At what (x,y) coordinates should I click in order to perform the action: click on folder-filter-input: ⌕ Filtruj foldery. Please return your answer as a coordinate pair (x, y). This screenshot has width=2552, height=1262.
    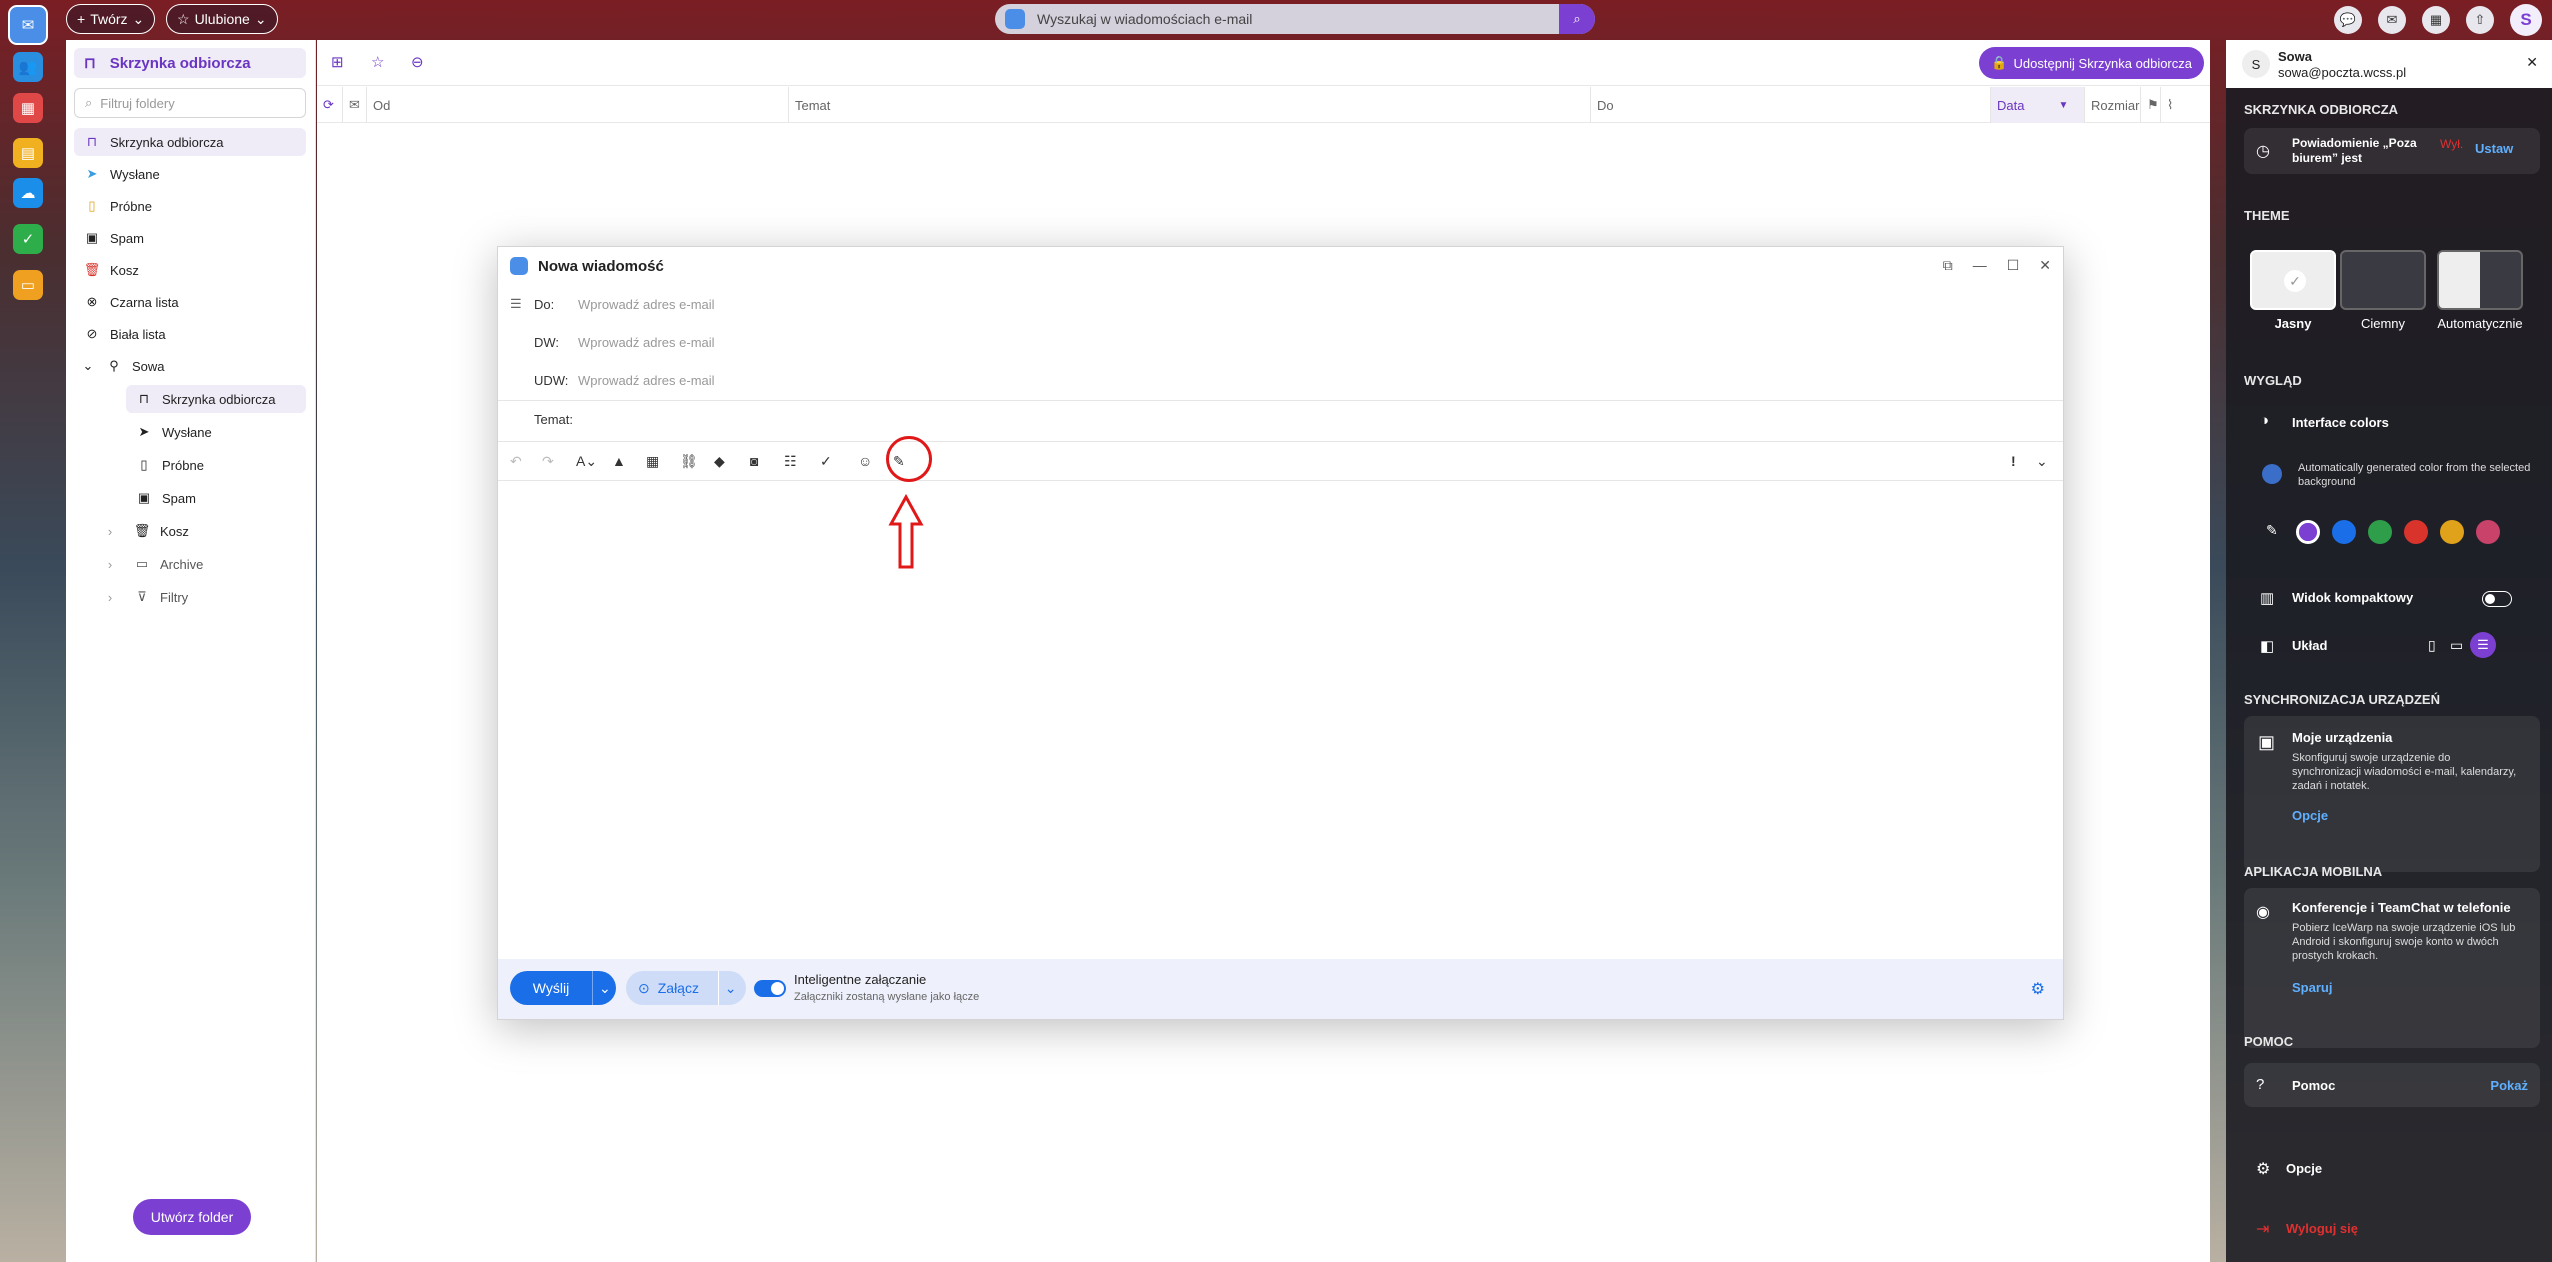
    Looking at the image, I should click on (190, 103).